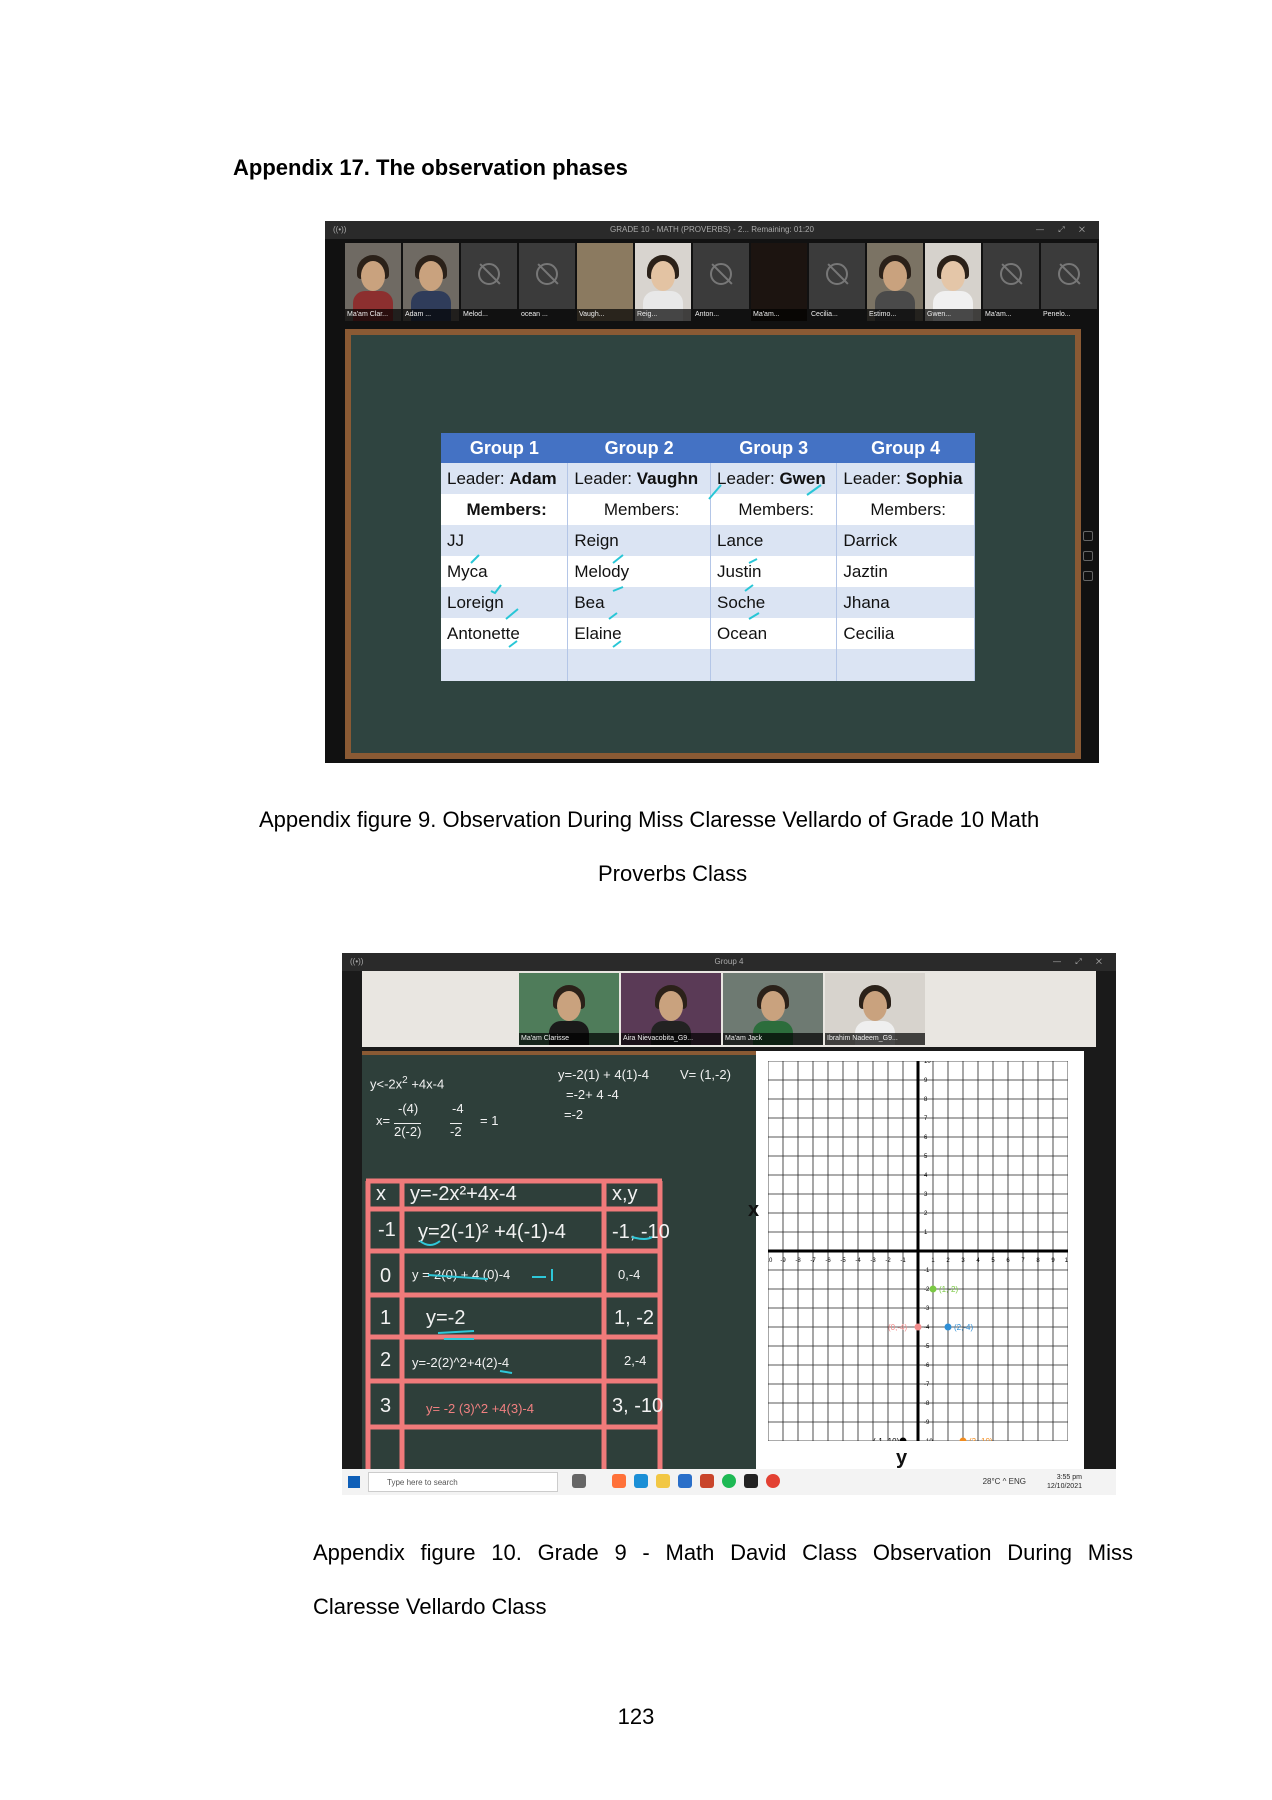  Describe the element at coordinates (897, 1327) in the screenshot. I see `point-label: (0,-4)` at that location.